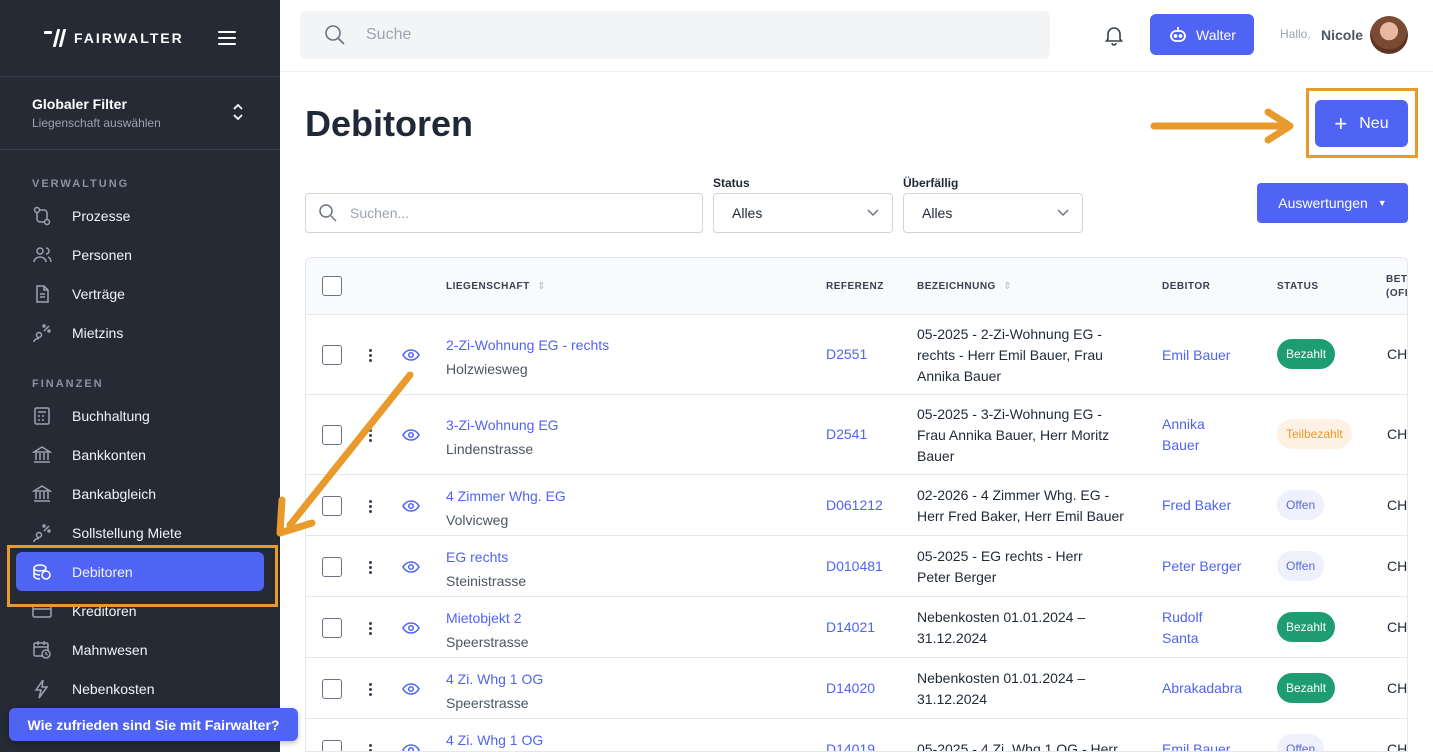  What do you see at coordinates (527, 345) in the screenshot?
I see `property-link: 2-Zi-Wohnung EG - rechts` at bounding box center [527, 345].